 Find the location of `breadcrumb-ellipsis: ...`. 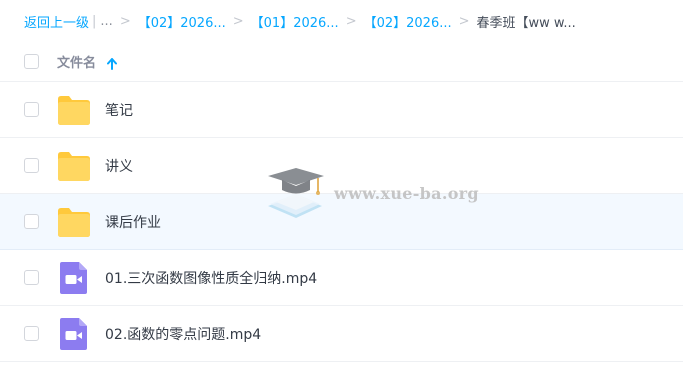

breadcrumb-ellipsis: ... is located at coordinates (106, 21).